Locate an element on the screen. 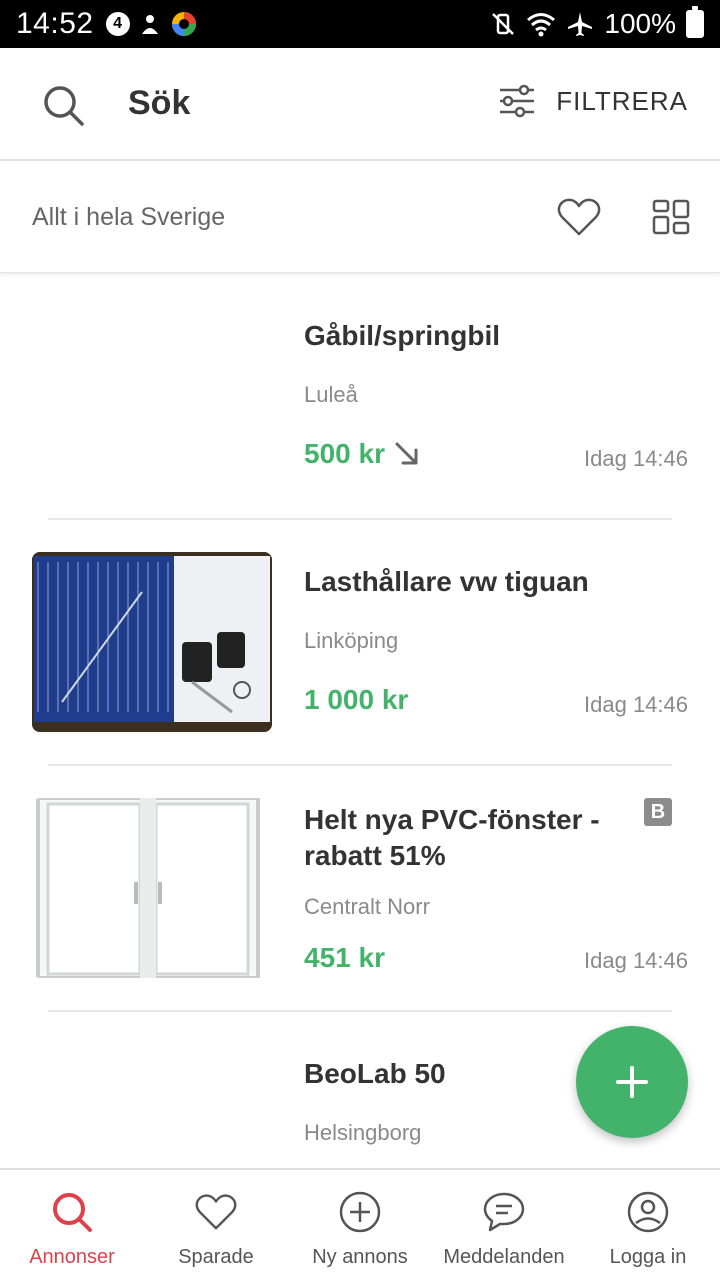  nav-logga-in: Logga in is located at coordinates (648, 1225).